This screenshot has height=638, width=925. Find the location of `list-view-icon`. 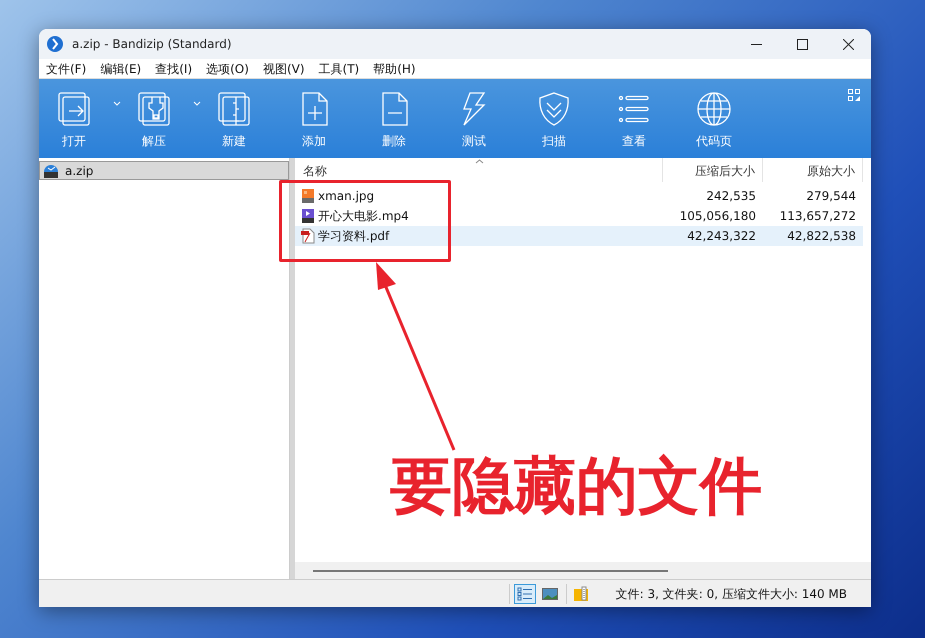

list-view-icon is located at coordinates (525, 593).